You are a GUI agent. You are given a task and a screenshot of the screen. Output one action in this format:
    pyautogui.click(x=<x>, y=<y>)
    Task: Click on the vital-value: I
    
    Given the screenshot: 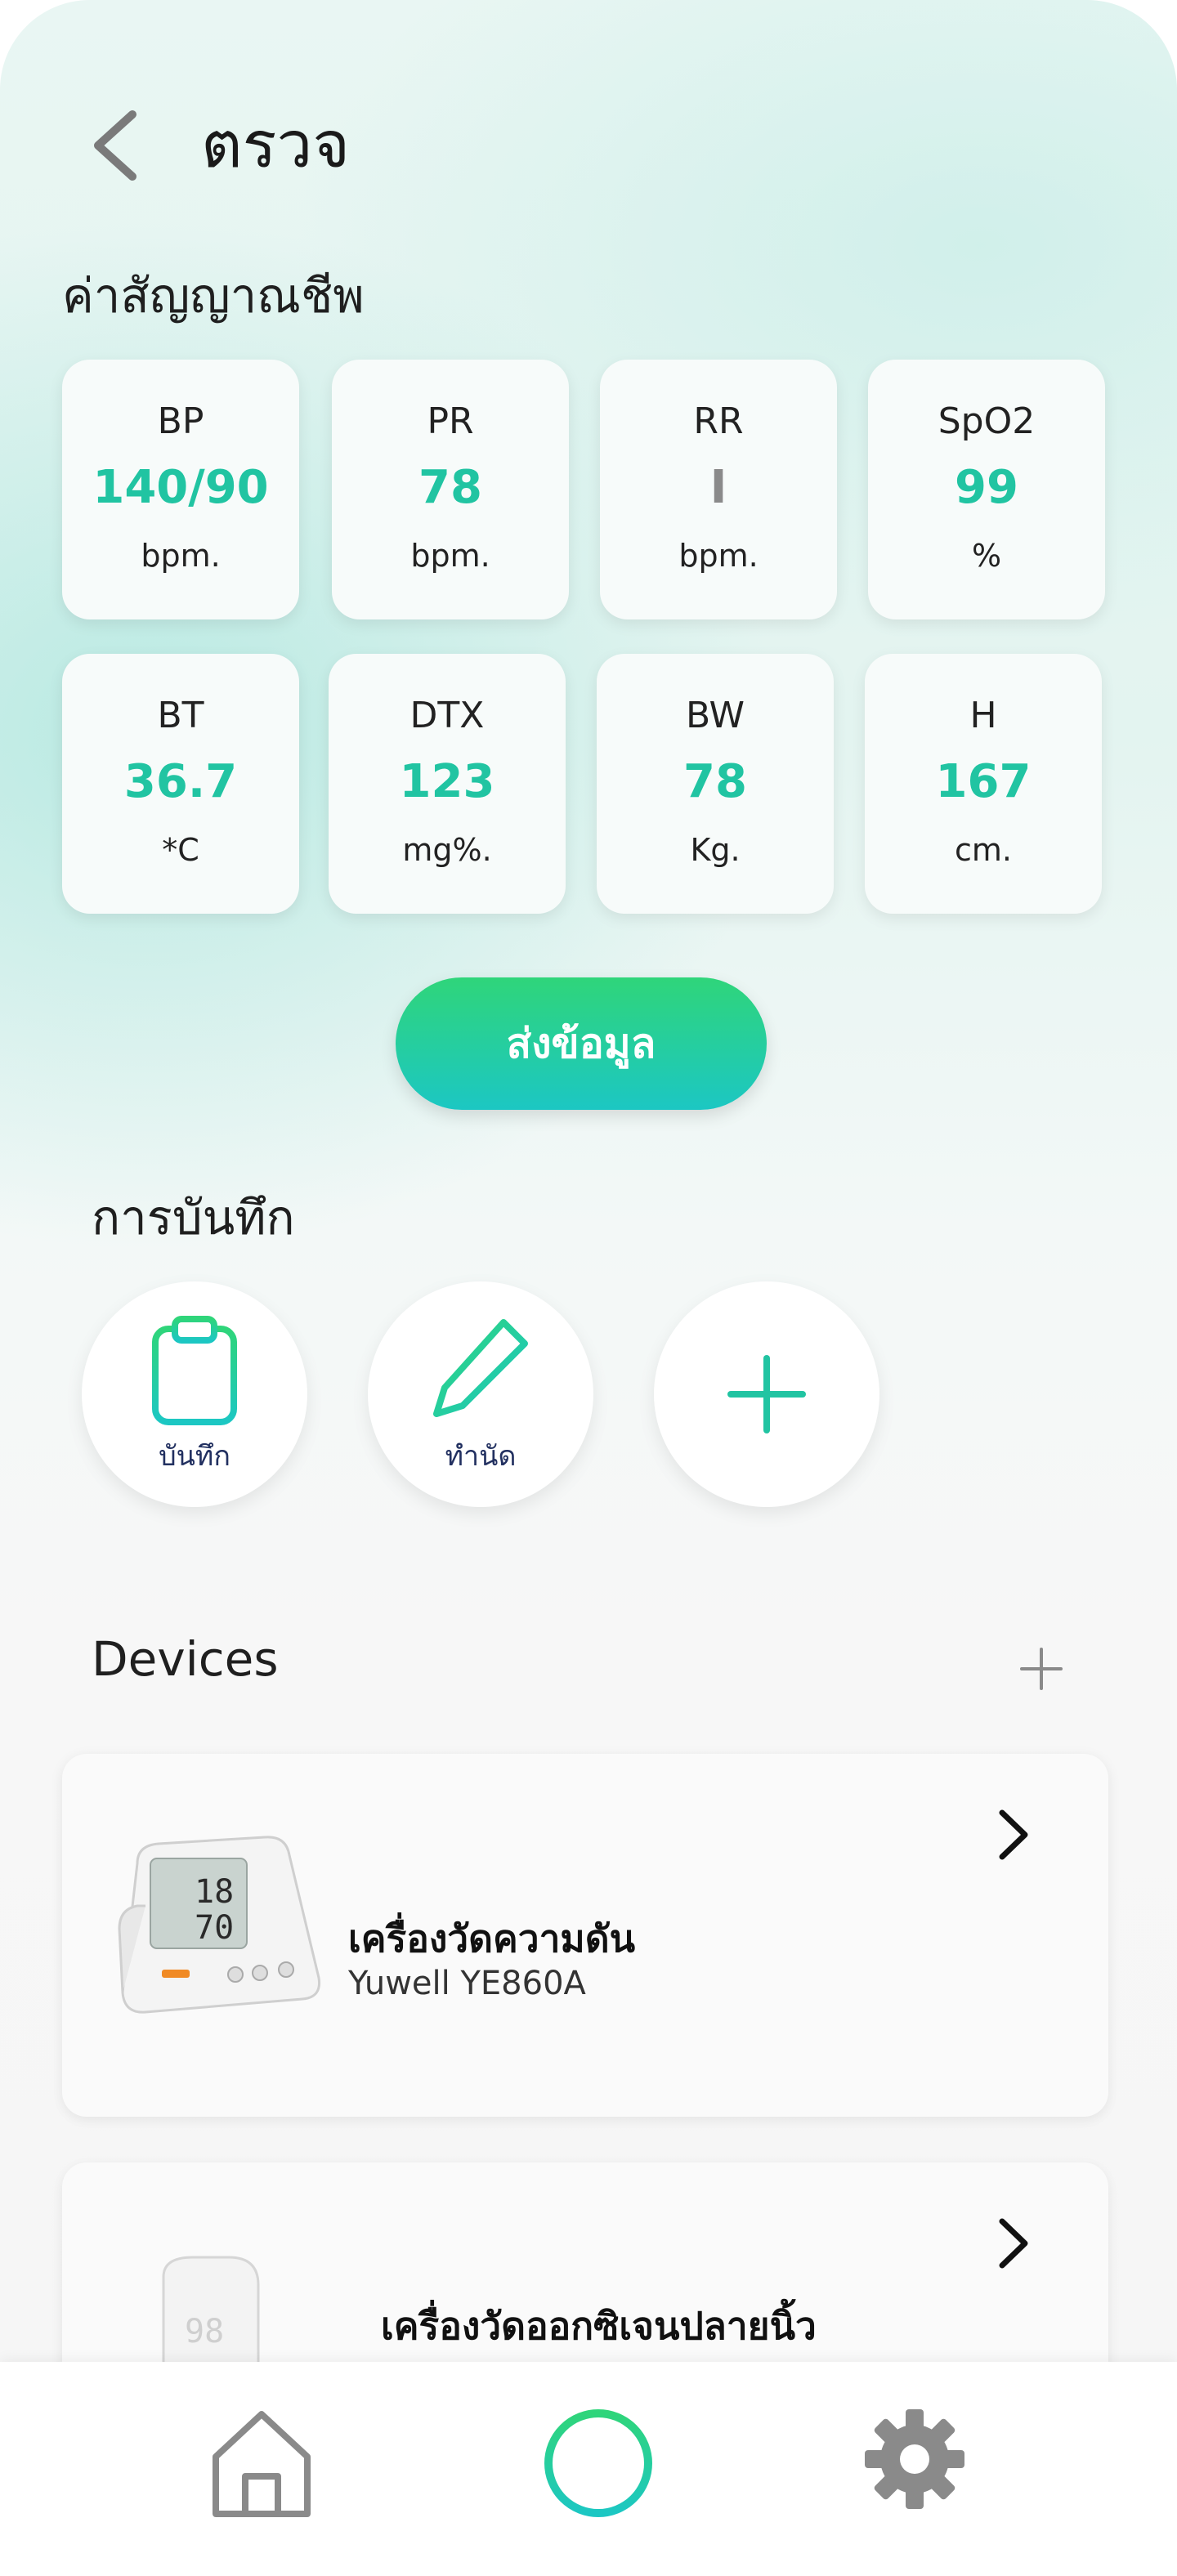 What is the action you would take?
    pyautogui.click(x=718, y=487)
    